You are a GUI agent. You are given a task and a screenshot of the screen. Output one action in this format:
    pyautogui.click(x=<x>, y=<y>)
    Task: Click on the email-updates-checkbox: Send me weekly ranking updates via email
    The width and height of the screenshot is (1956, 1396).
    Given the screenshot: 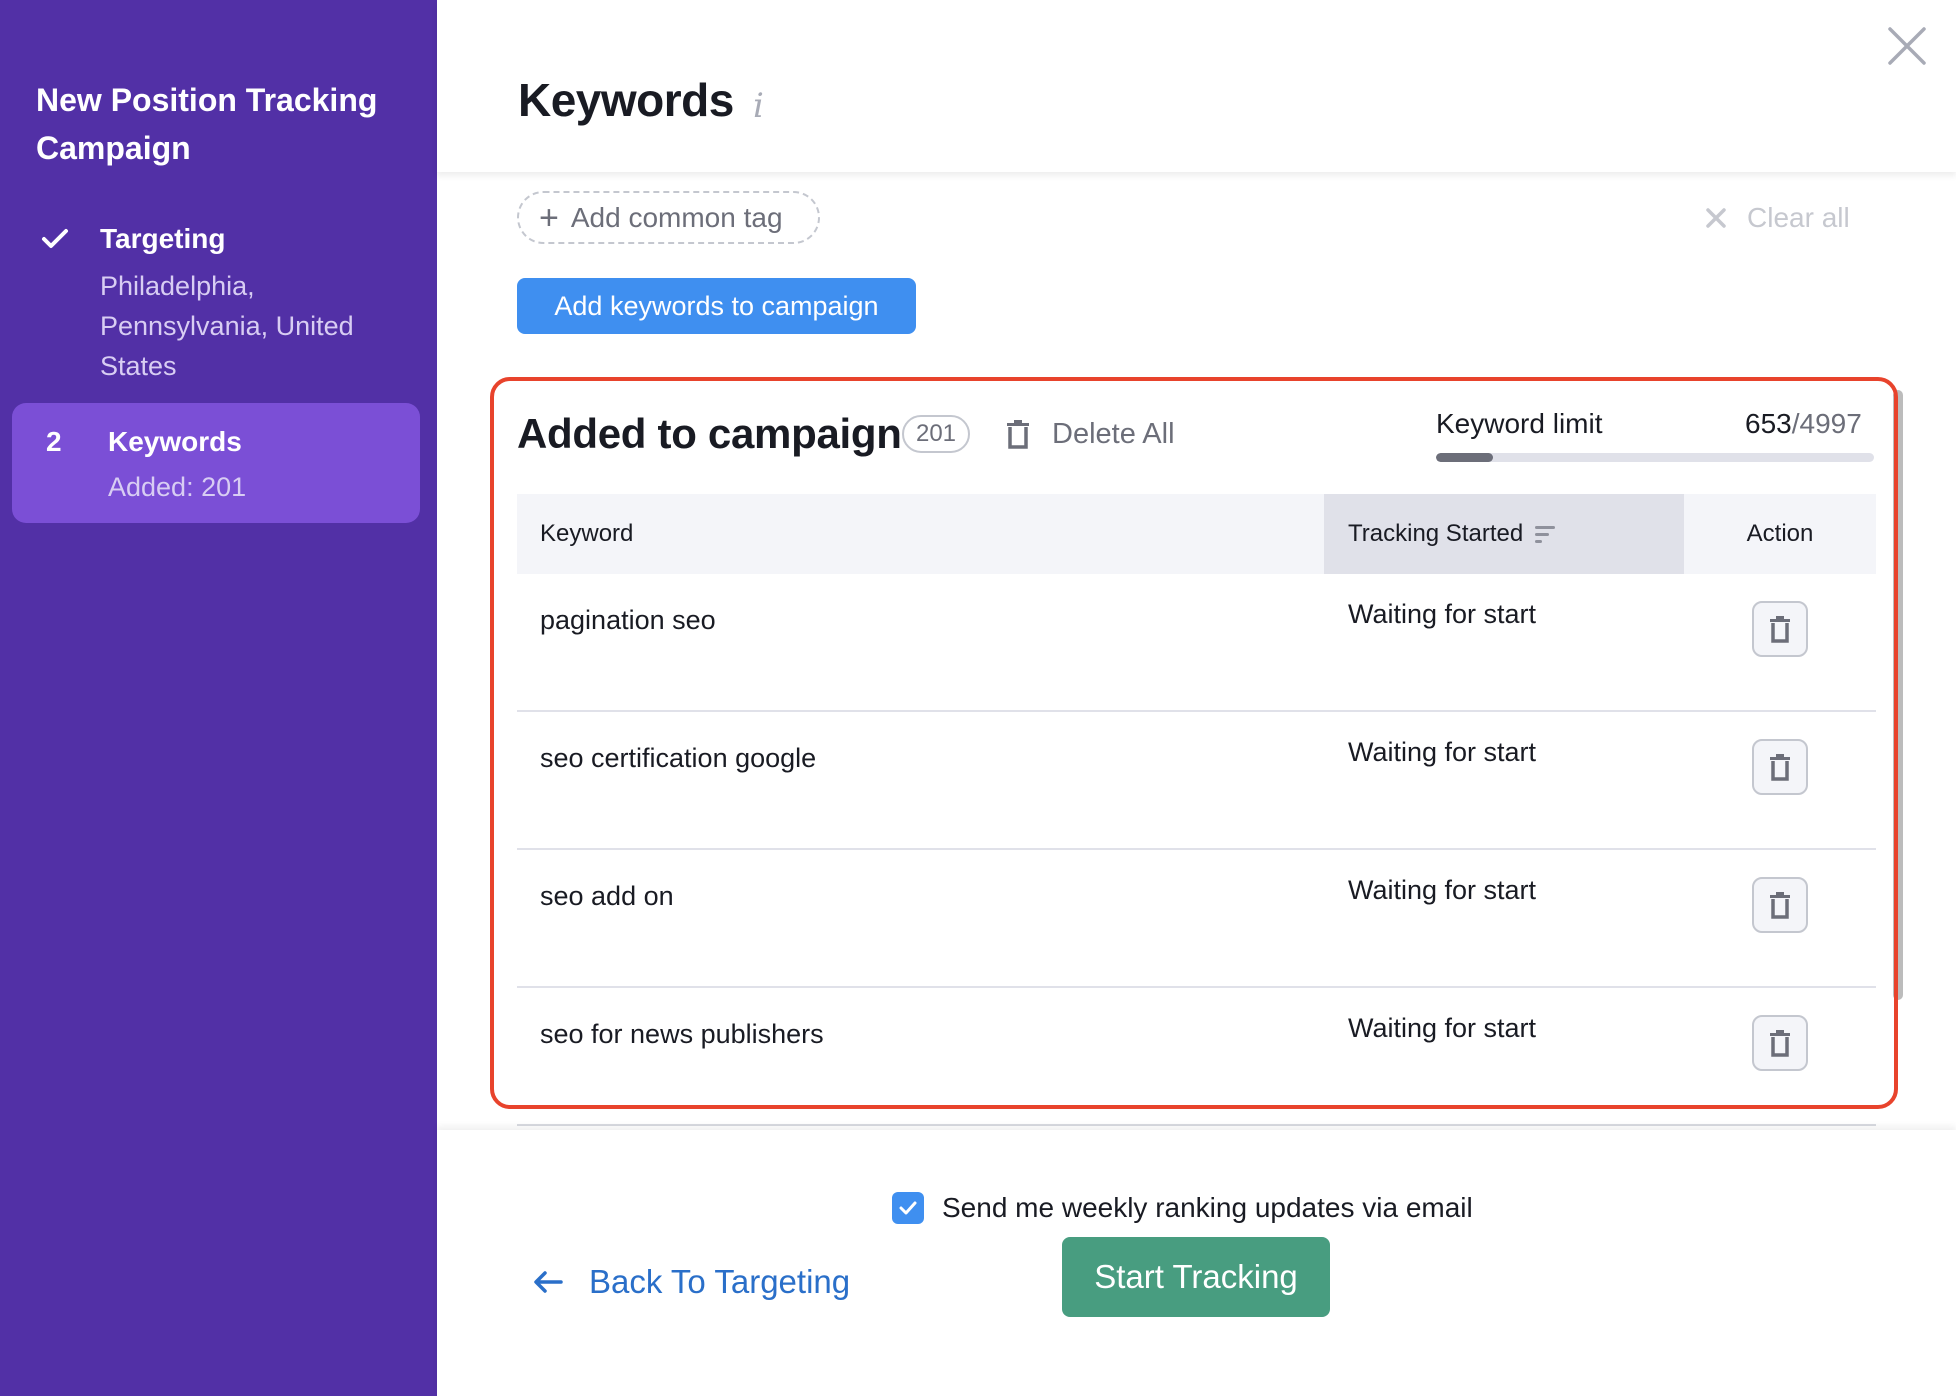 What is the action you would take?
    pyautogui.click(x=1182, y=1208)
    